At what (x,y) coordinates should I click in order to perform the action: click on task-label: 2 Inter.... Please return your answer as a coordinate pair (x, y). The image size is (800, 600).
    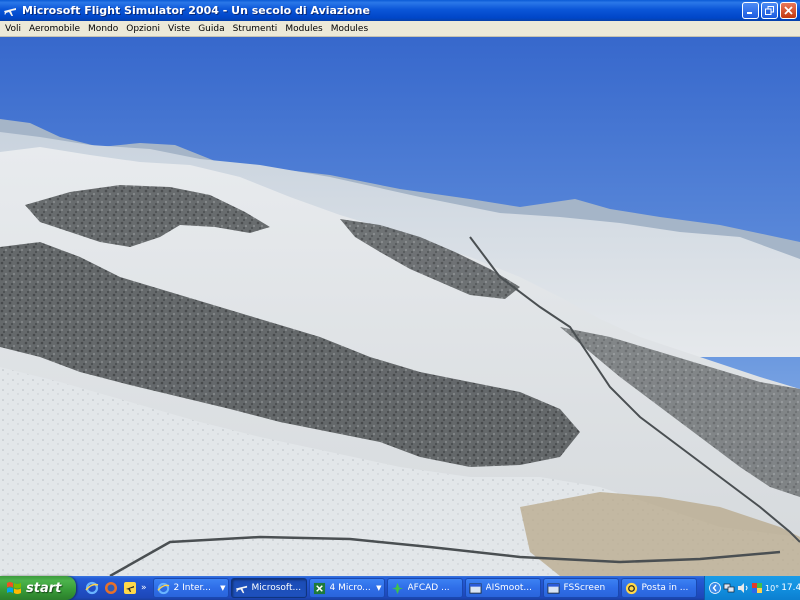
    Looking at the image, I should click on (192, 588).